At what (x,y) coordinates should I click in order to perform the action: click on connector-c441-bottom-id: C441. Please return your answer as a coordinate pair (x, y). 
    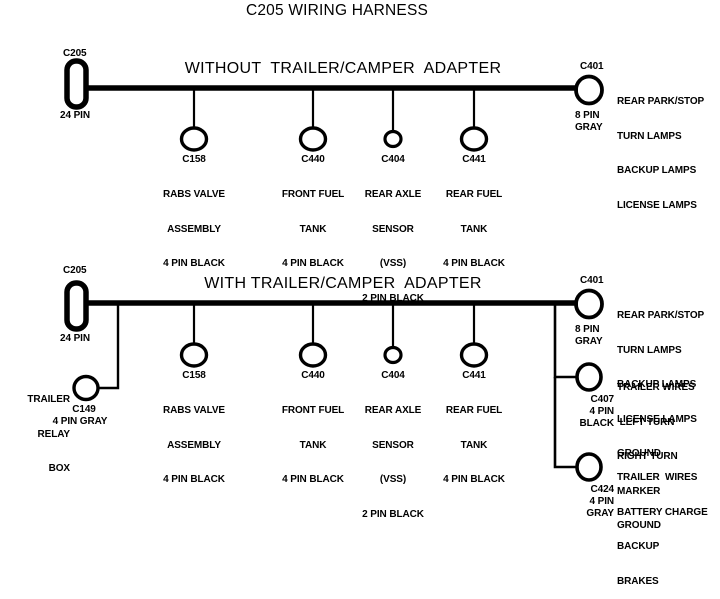
    Looking at the image, I should click on (474, 375).